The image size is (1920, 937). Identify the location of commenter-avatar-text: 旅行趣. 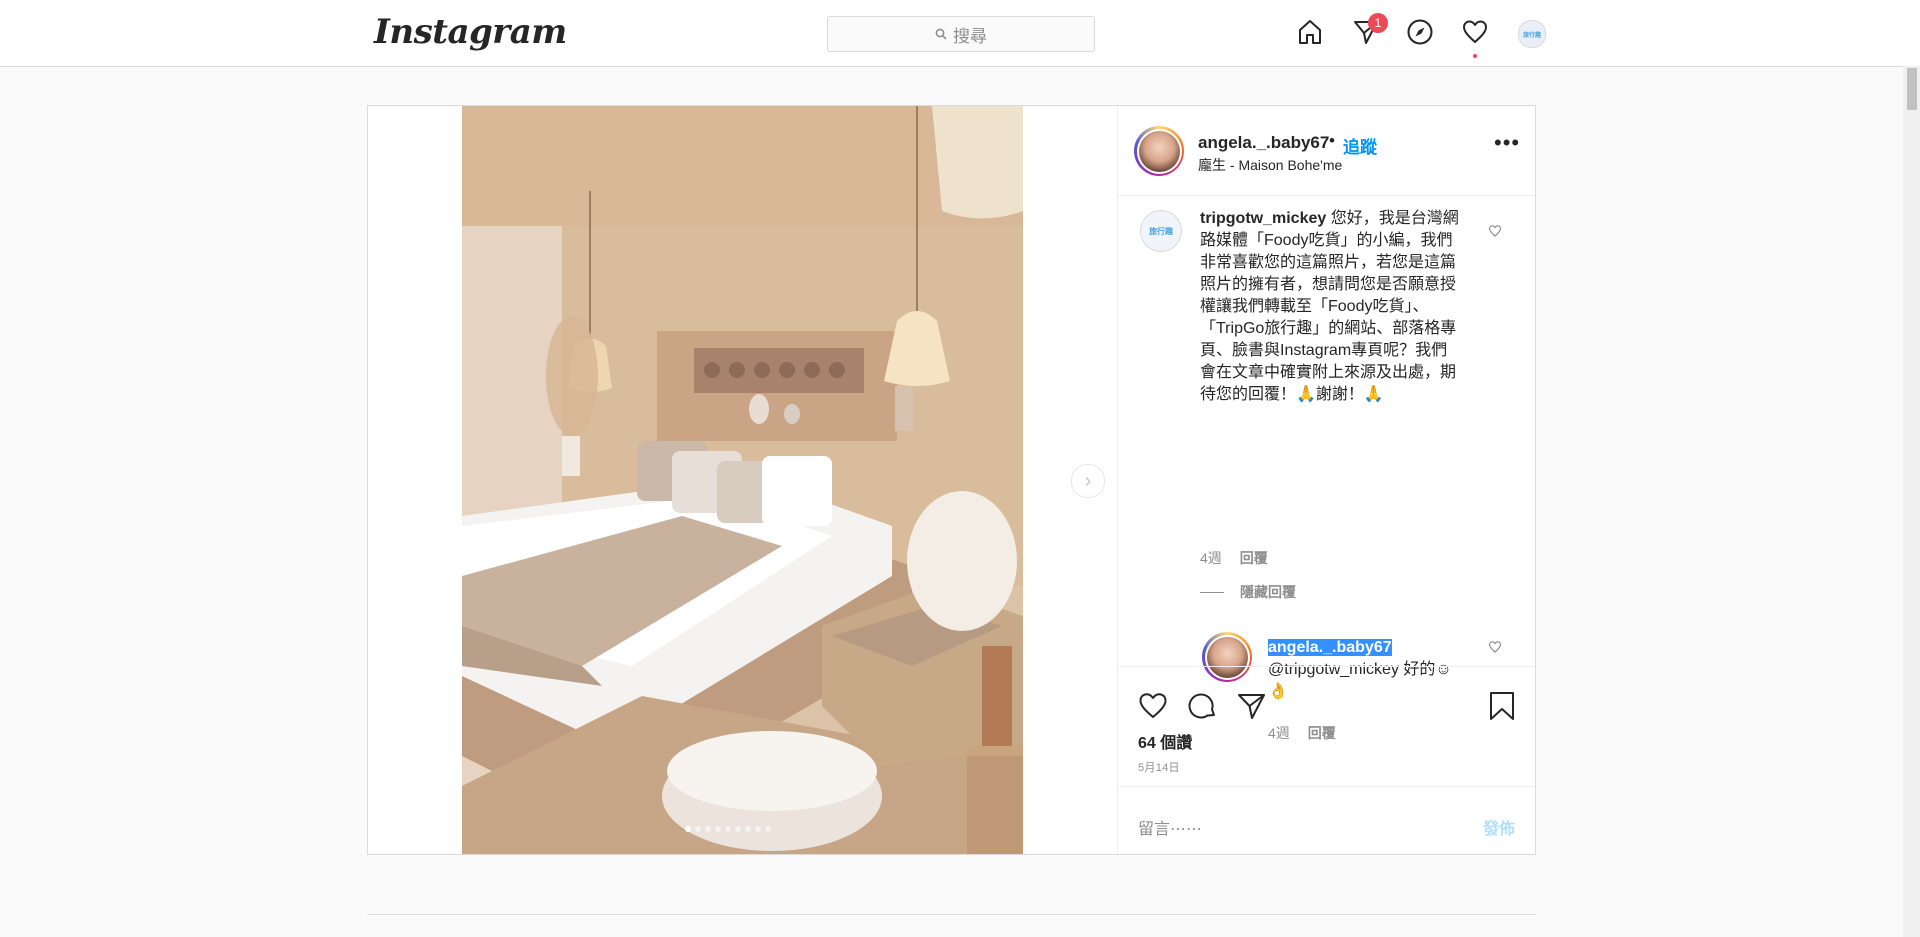
(1161, 231).